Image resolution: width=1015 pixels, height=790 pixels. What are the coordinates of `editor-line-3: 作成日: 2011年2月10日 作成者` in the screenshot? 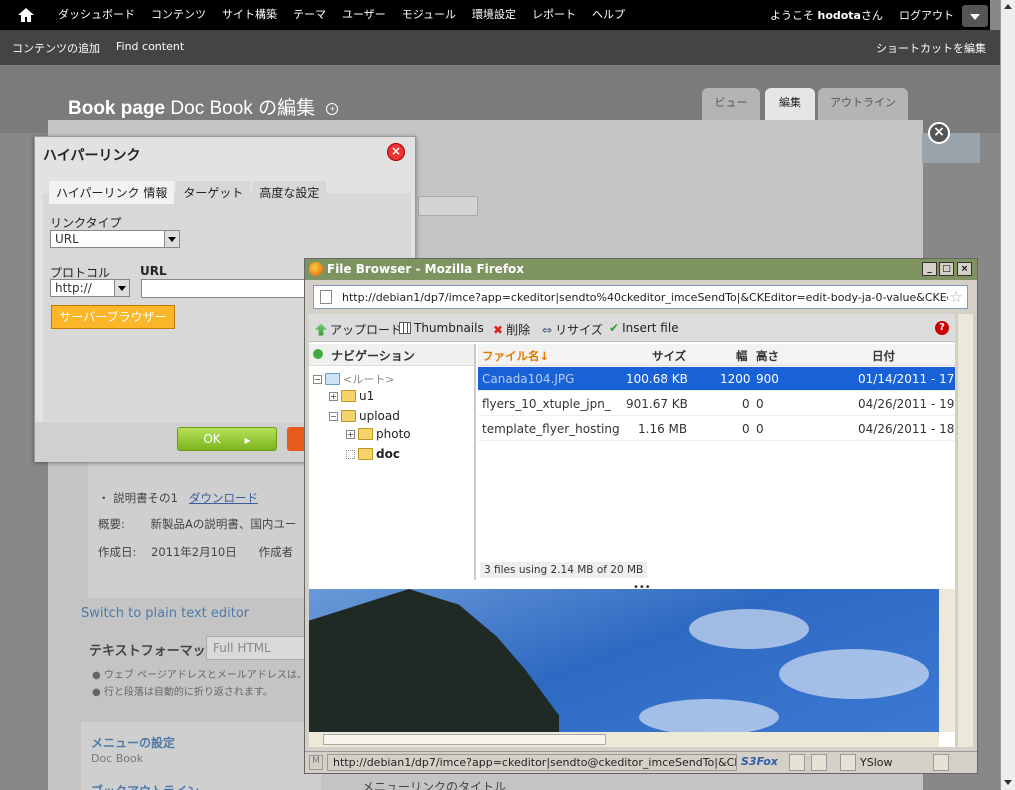 It's located at (196, 552).